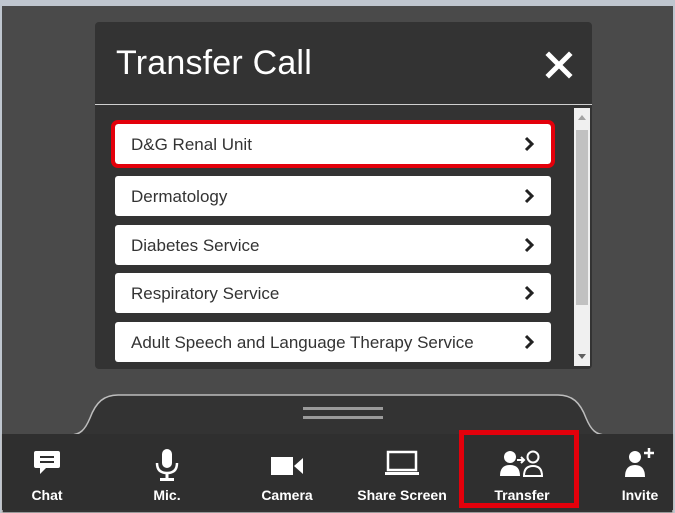  I want to click on chat-button: Chat, so click(47, 472).